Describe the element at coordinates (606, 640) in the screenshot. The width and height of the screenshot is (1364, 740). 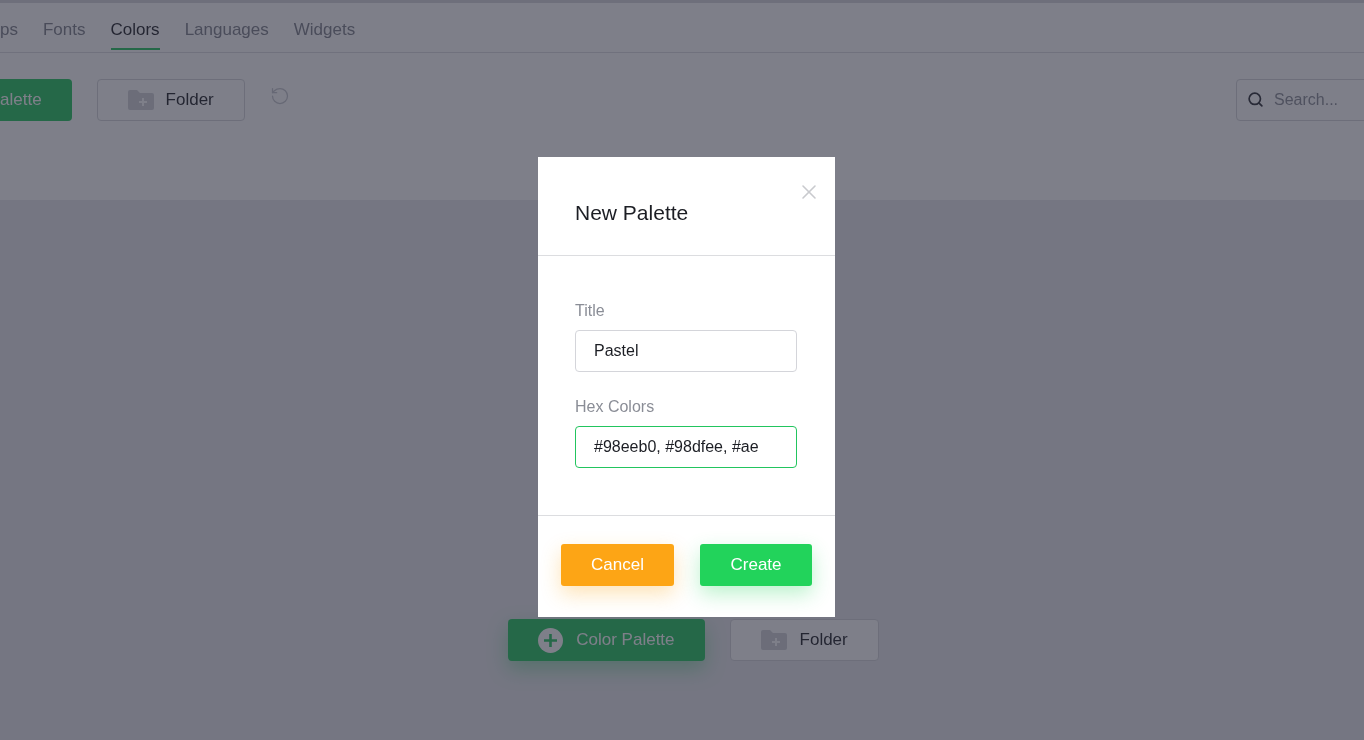
I see `color-palette-button: Color Palette` at that location.